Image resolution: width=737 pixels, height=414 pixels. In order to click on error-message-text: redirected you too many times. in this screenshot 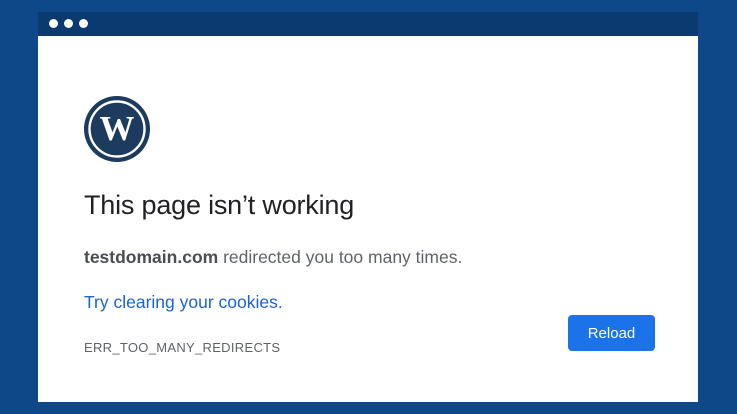, I will do `click(340, 257)`.